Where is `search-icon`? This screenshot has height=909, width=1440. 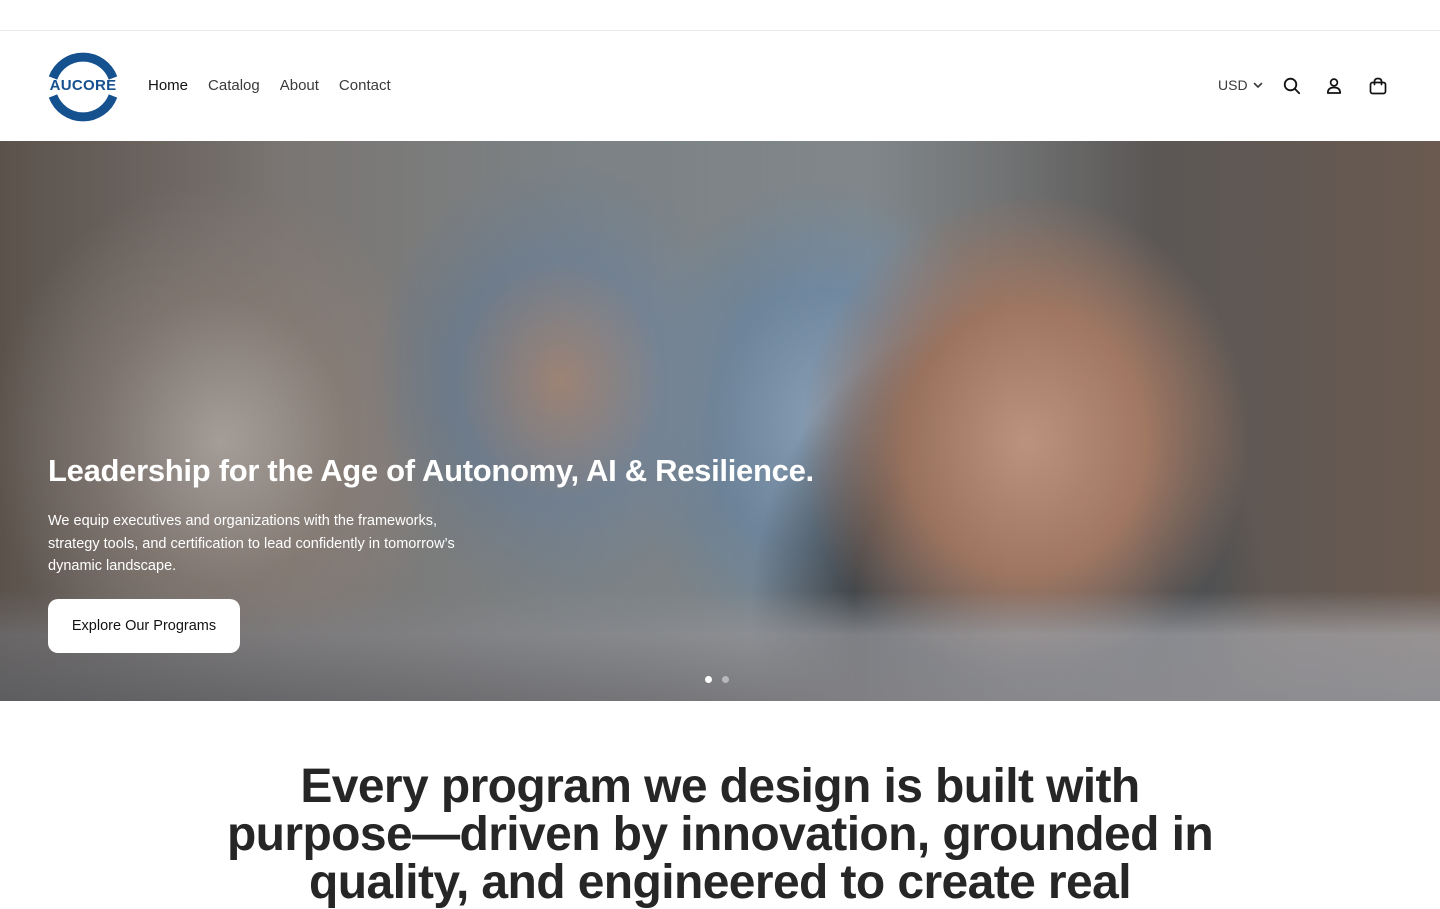
search-icon is located at coordinates (1292, 86).